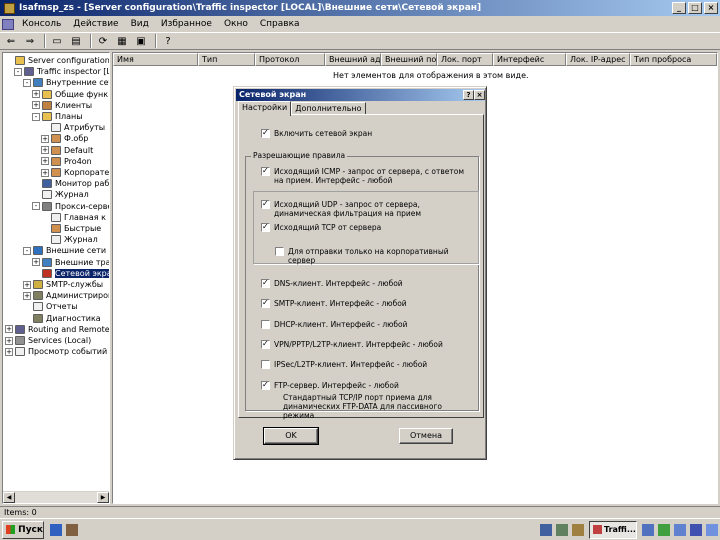 Image resolution: width=720 pixels, height=540 pixels. Describe the element at coordinates (696, 529) in the screenshot. I see `tray-connection-icon` at that location.